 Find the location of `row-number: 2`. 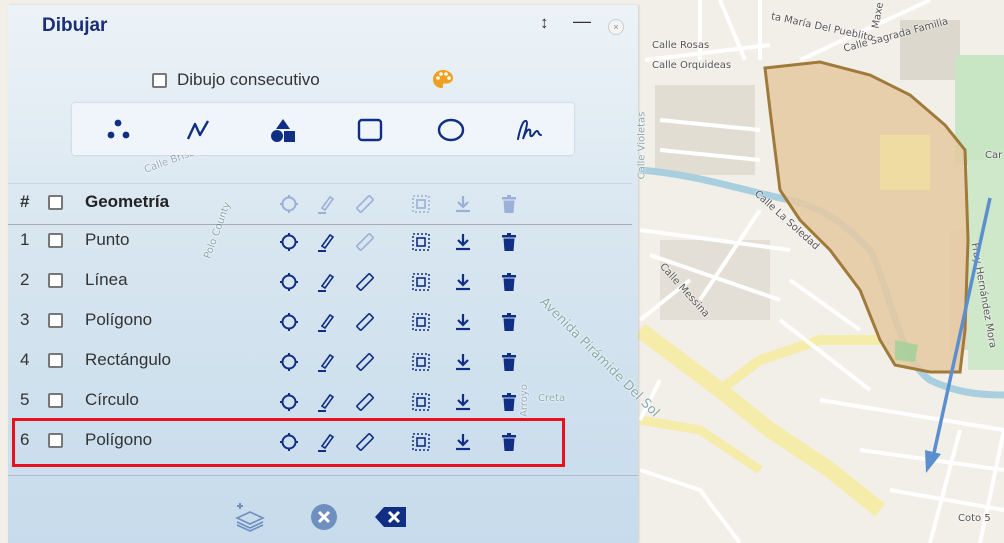

row-number: 2 is located at coordinates (25, 279).